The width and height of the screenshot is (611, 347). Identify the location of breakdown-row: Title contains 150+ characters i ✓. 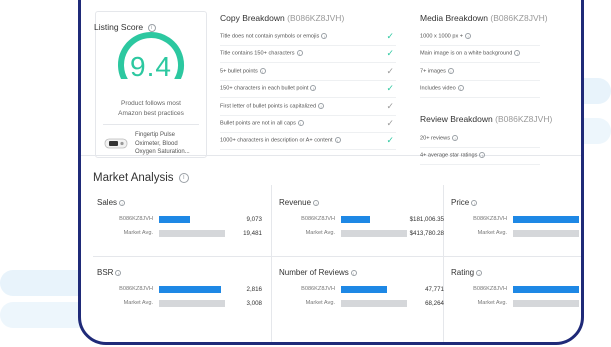
(308, 55).